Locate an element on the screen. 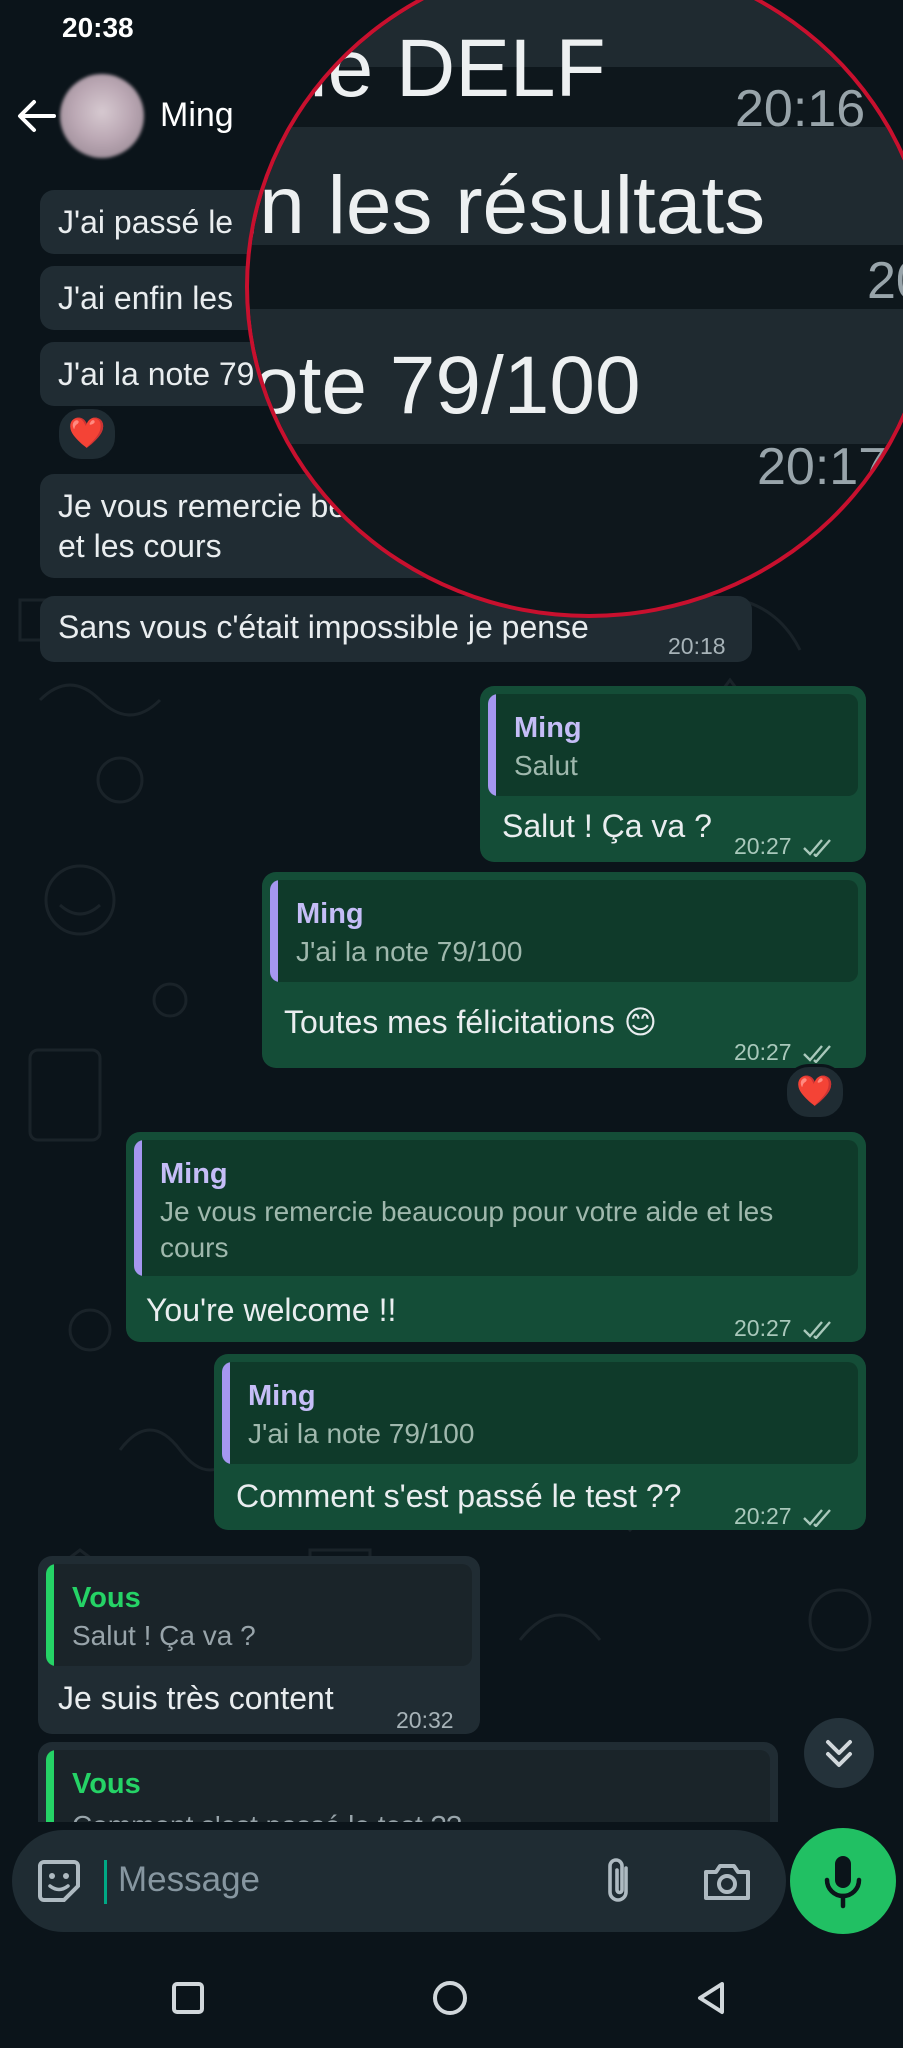 The image size is (903, 2048). avatar is located at coordinates (102, 116).